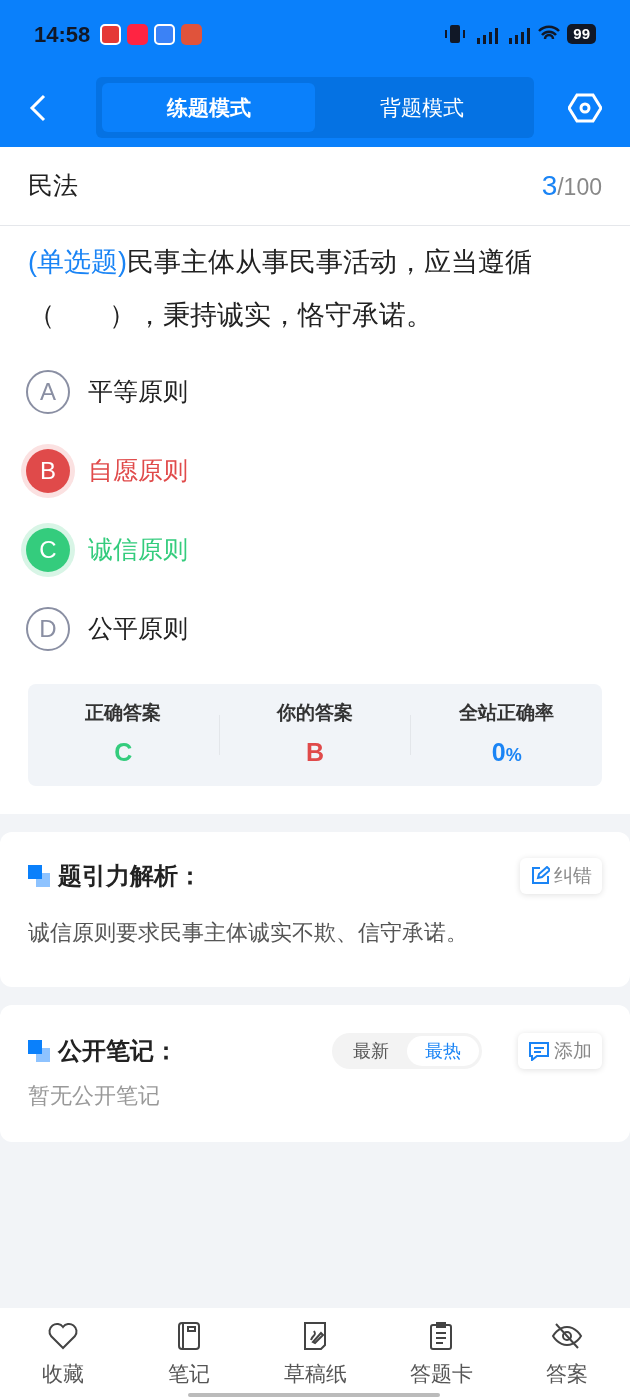 The image size is (630, 1400). What do you see at coordinates (138, 470) in the screenshot?
I see `option-text: 自愿原则` at bounding box center [138, 470].